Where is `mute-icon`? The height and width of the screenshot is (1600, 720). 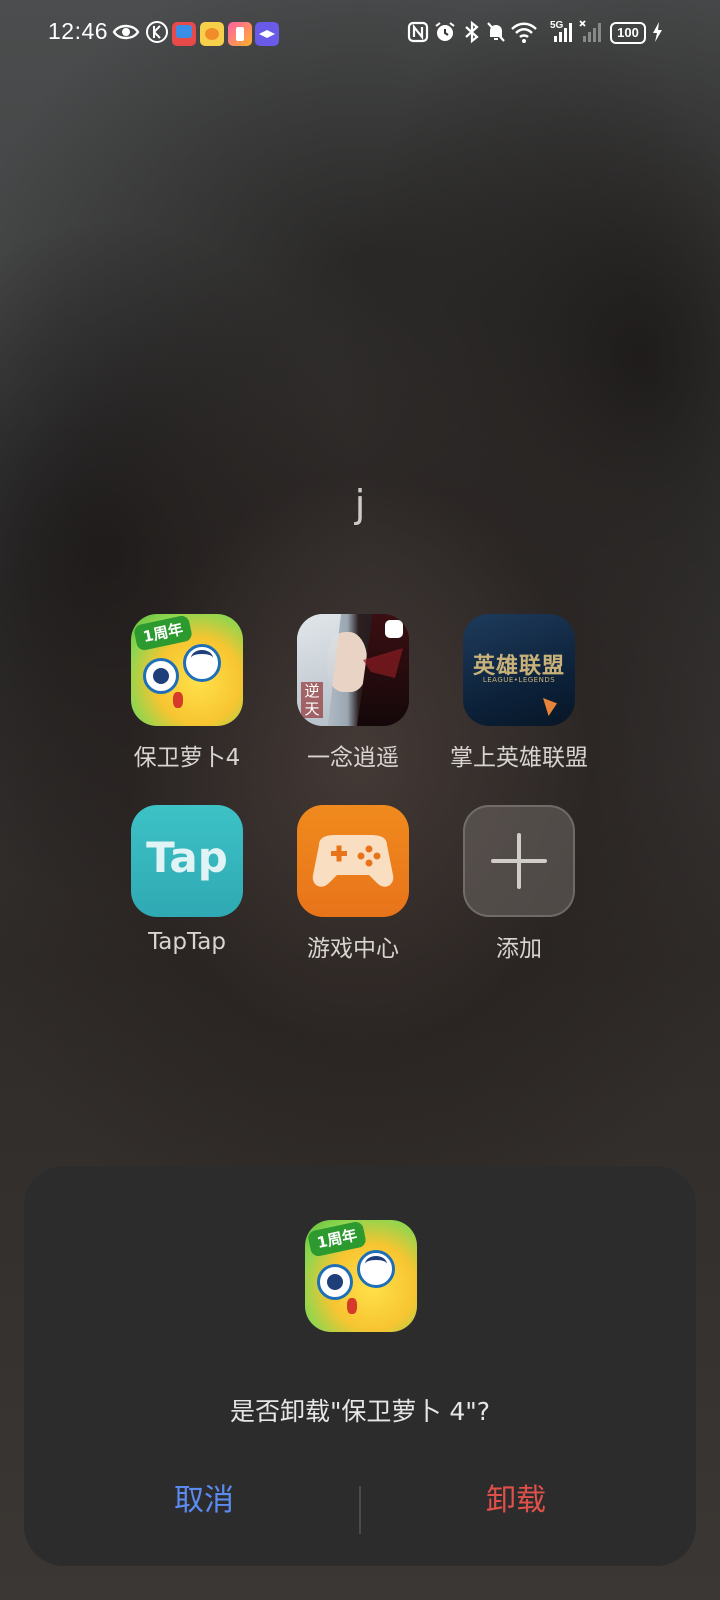 mute-icon is located at coordinates (496, 32).